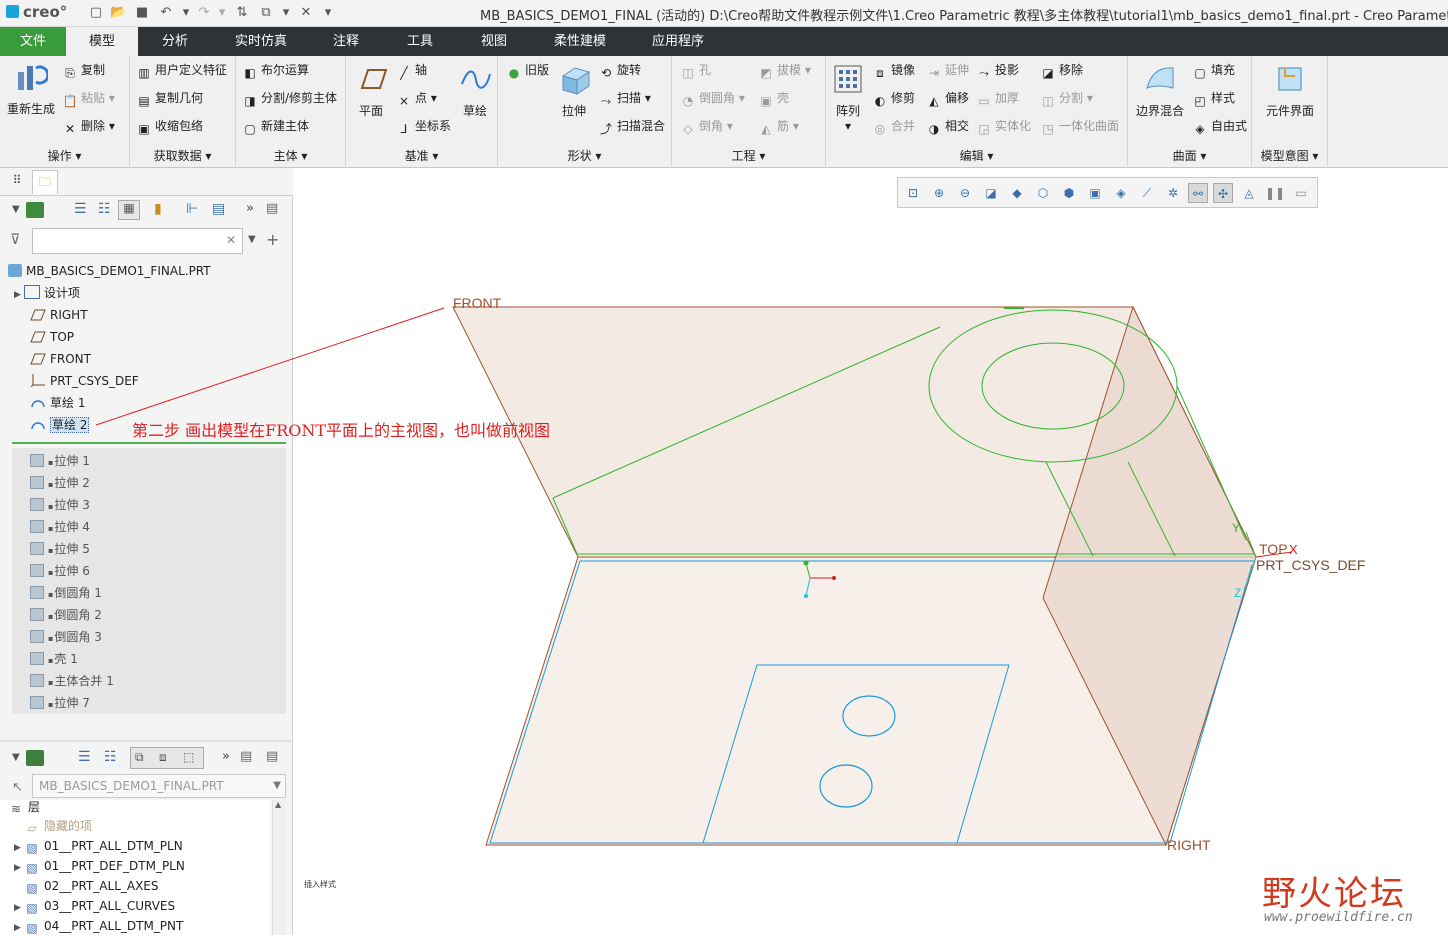 The image size is (1448, 938). What do you see at coordinates (1121, 193) in the screenshot?
I see `plane-display-icon: ◈` at bounding box center [1121, 193].